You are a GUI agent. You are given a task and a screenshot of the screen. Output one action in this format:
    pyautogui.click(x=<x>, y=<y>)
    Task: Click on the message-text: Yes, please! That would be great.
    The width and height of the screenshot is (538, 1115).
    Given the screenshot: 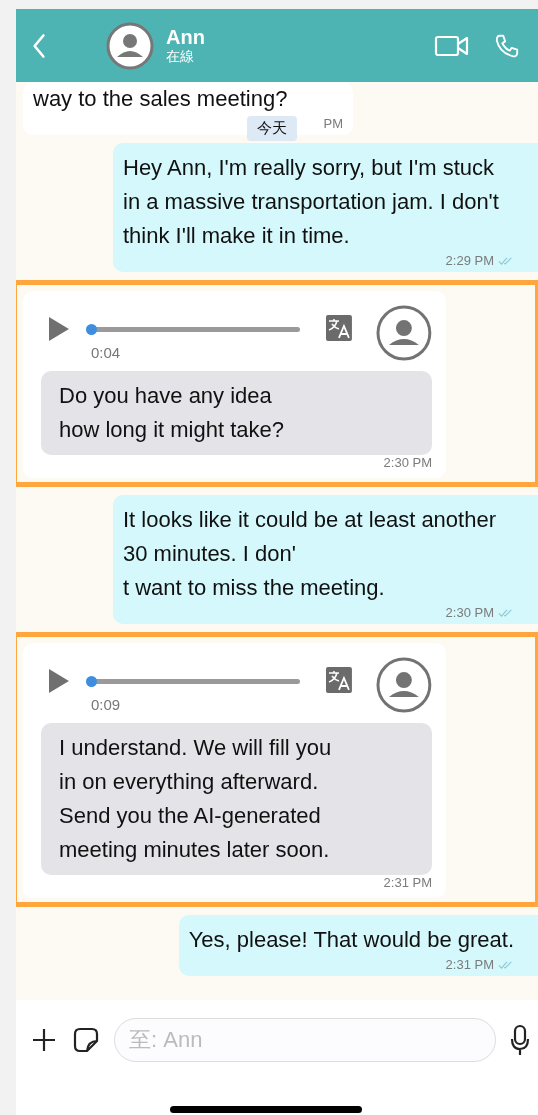 What is the action you would take?
    pyautogui.click(x=351, y=940)
    